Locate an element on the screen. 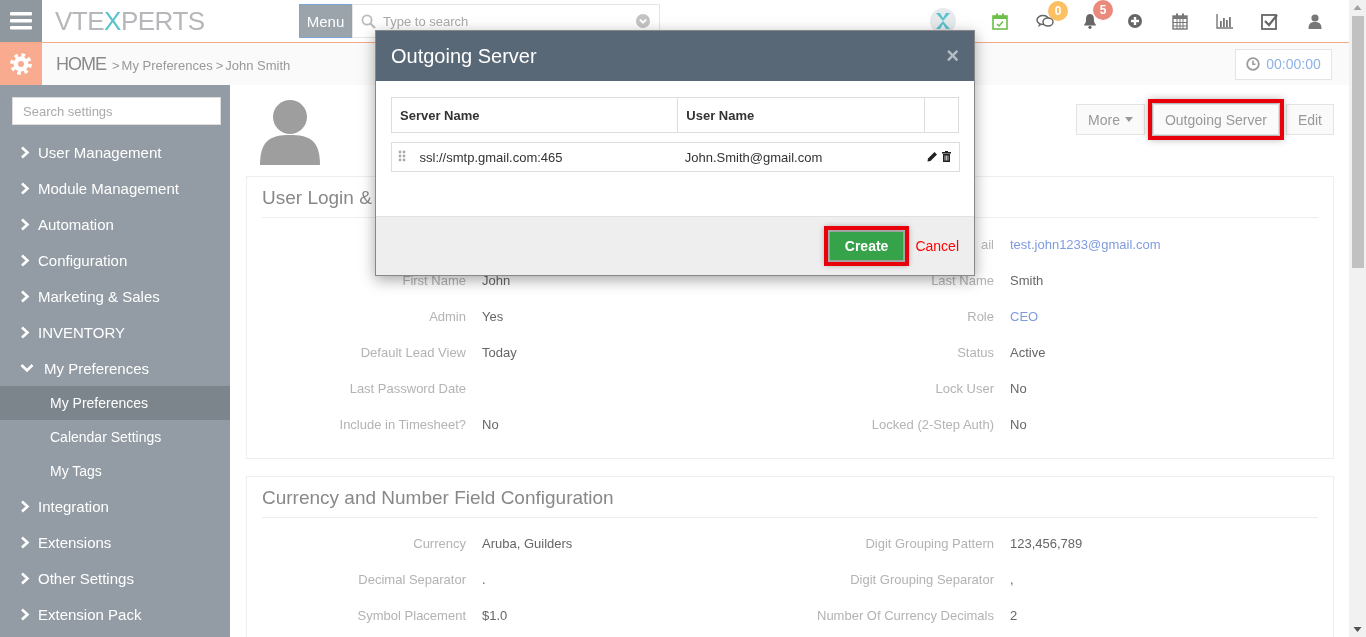  chevron-down-icon is located at coordinates (27, 368).